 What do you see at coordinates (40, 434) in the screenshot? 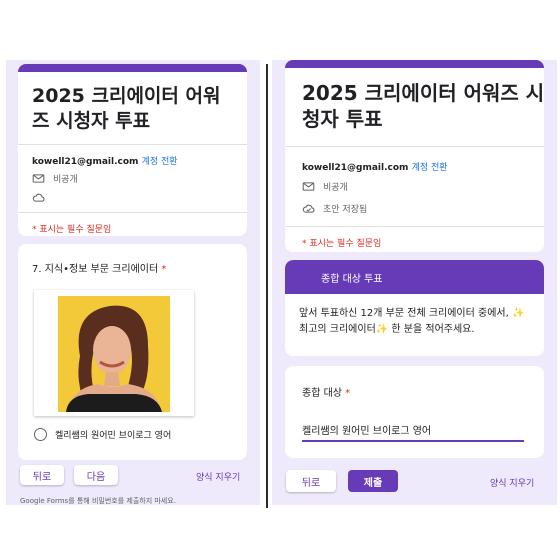
I see `radio-button` at bounding box center [40, 434].